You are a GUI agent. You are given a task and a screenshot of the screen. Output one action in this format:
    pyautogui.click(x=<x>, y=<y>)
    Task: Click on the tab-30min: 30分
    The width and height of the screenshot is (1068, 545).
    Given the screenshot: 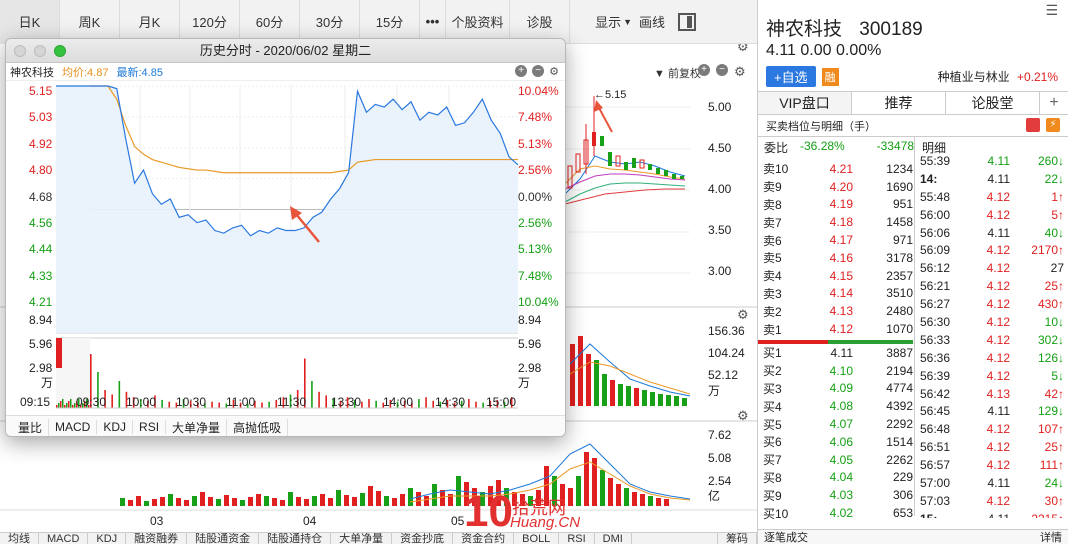 What is the action you would take?
    pyautogui.click(x=330, y=22)
    